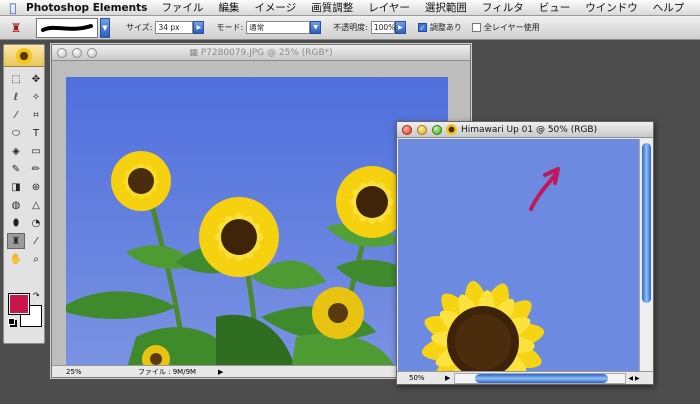  What do you see at coordinates (400, 27) in the screenshot?
I see `opacity-slider-button: ▶` at bounding box center [400, 27].